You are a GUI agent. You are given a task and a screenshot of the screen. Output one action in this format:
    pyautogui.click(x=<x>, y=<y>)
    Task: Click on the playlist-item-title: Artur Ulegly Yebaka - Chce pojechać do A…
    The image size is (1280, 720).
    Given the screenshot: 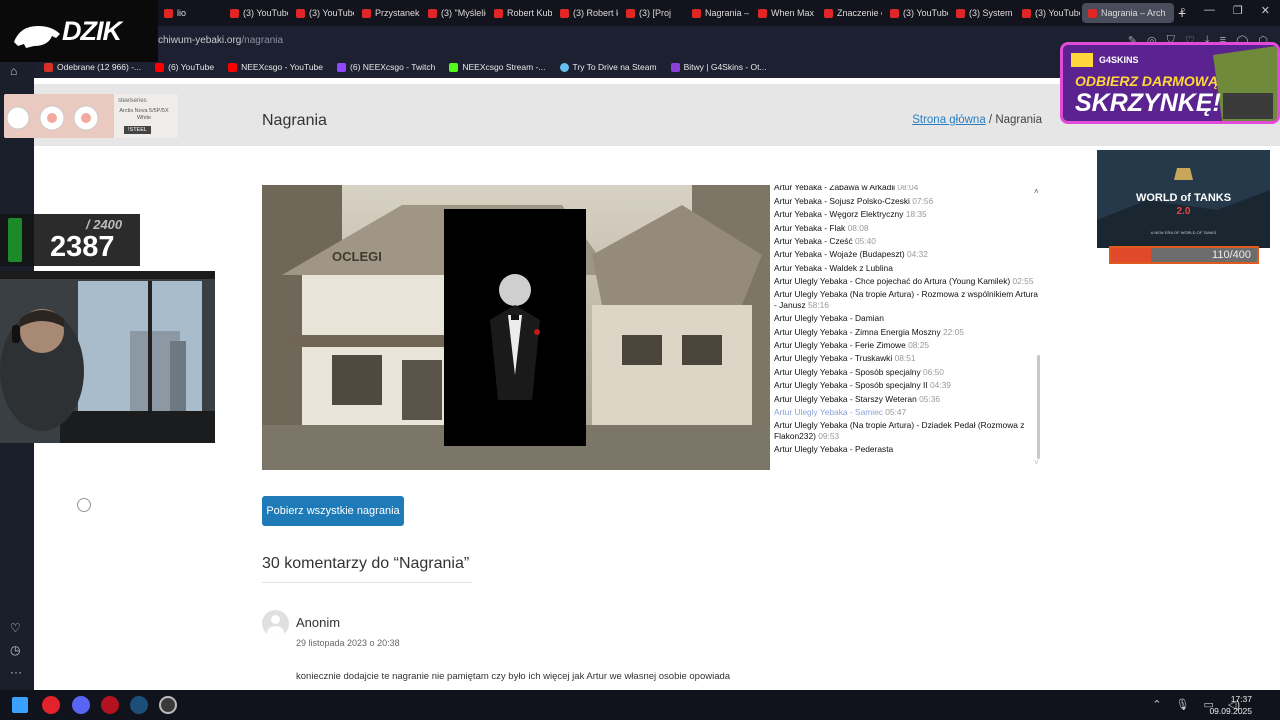 What is the action you would take?
    pyautogui.click(x=892, y=281)
    